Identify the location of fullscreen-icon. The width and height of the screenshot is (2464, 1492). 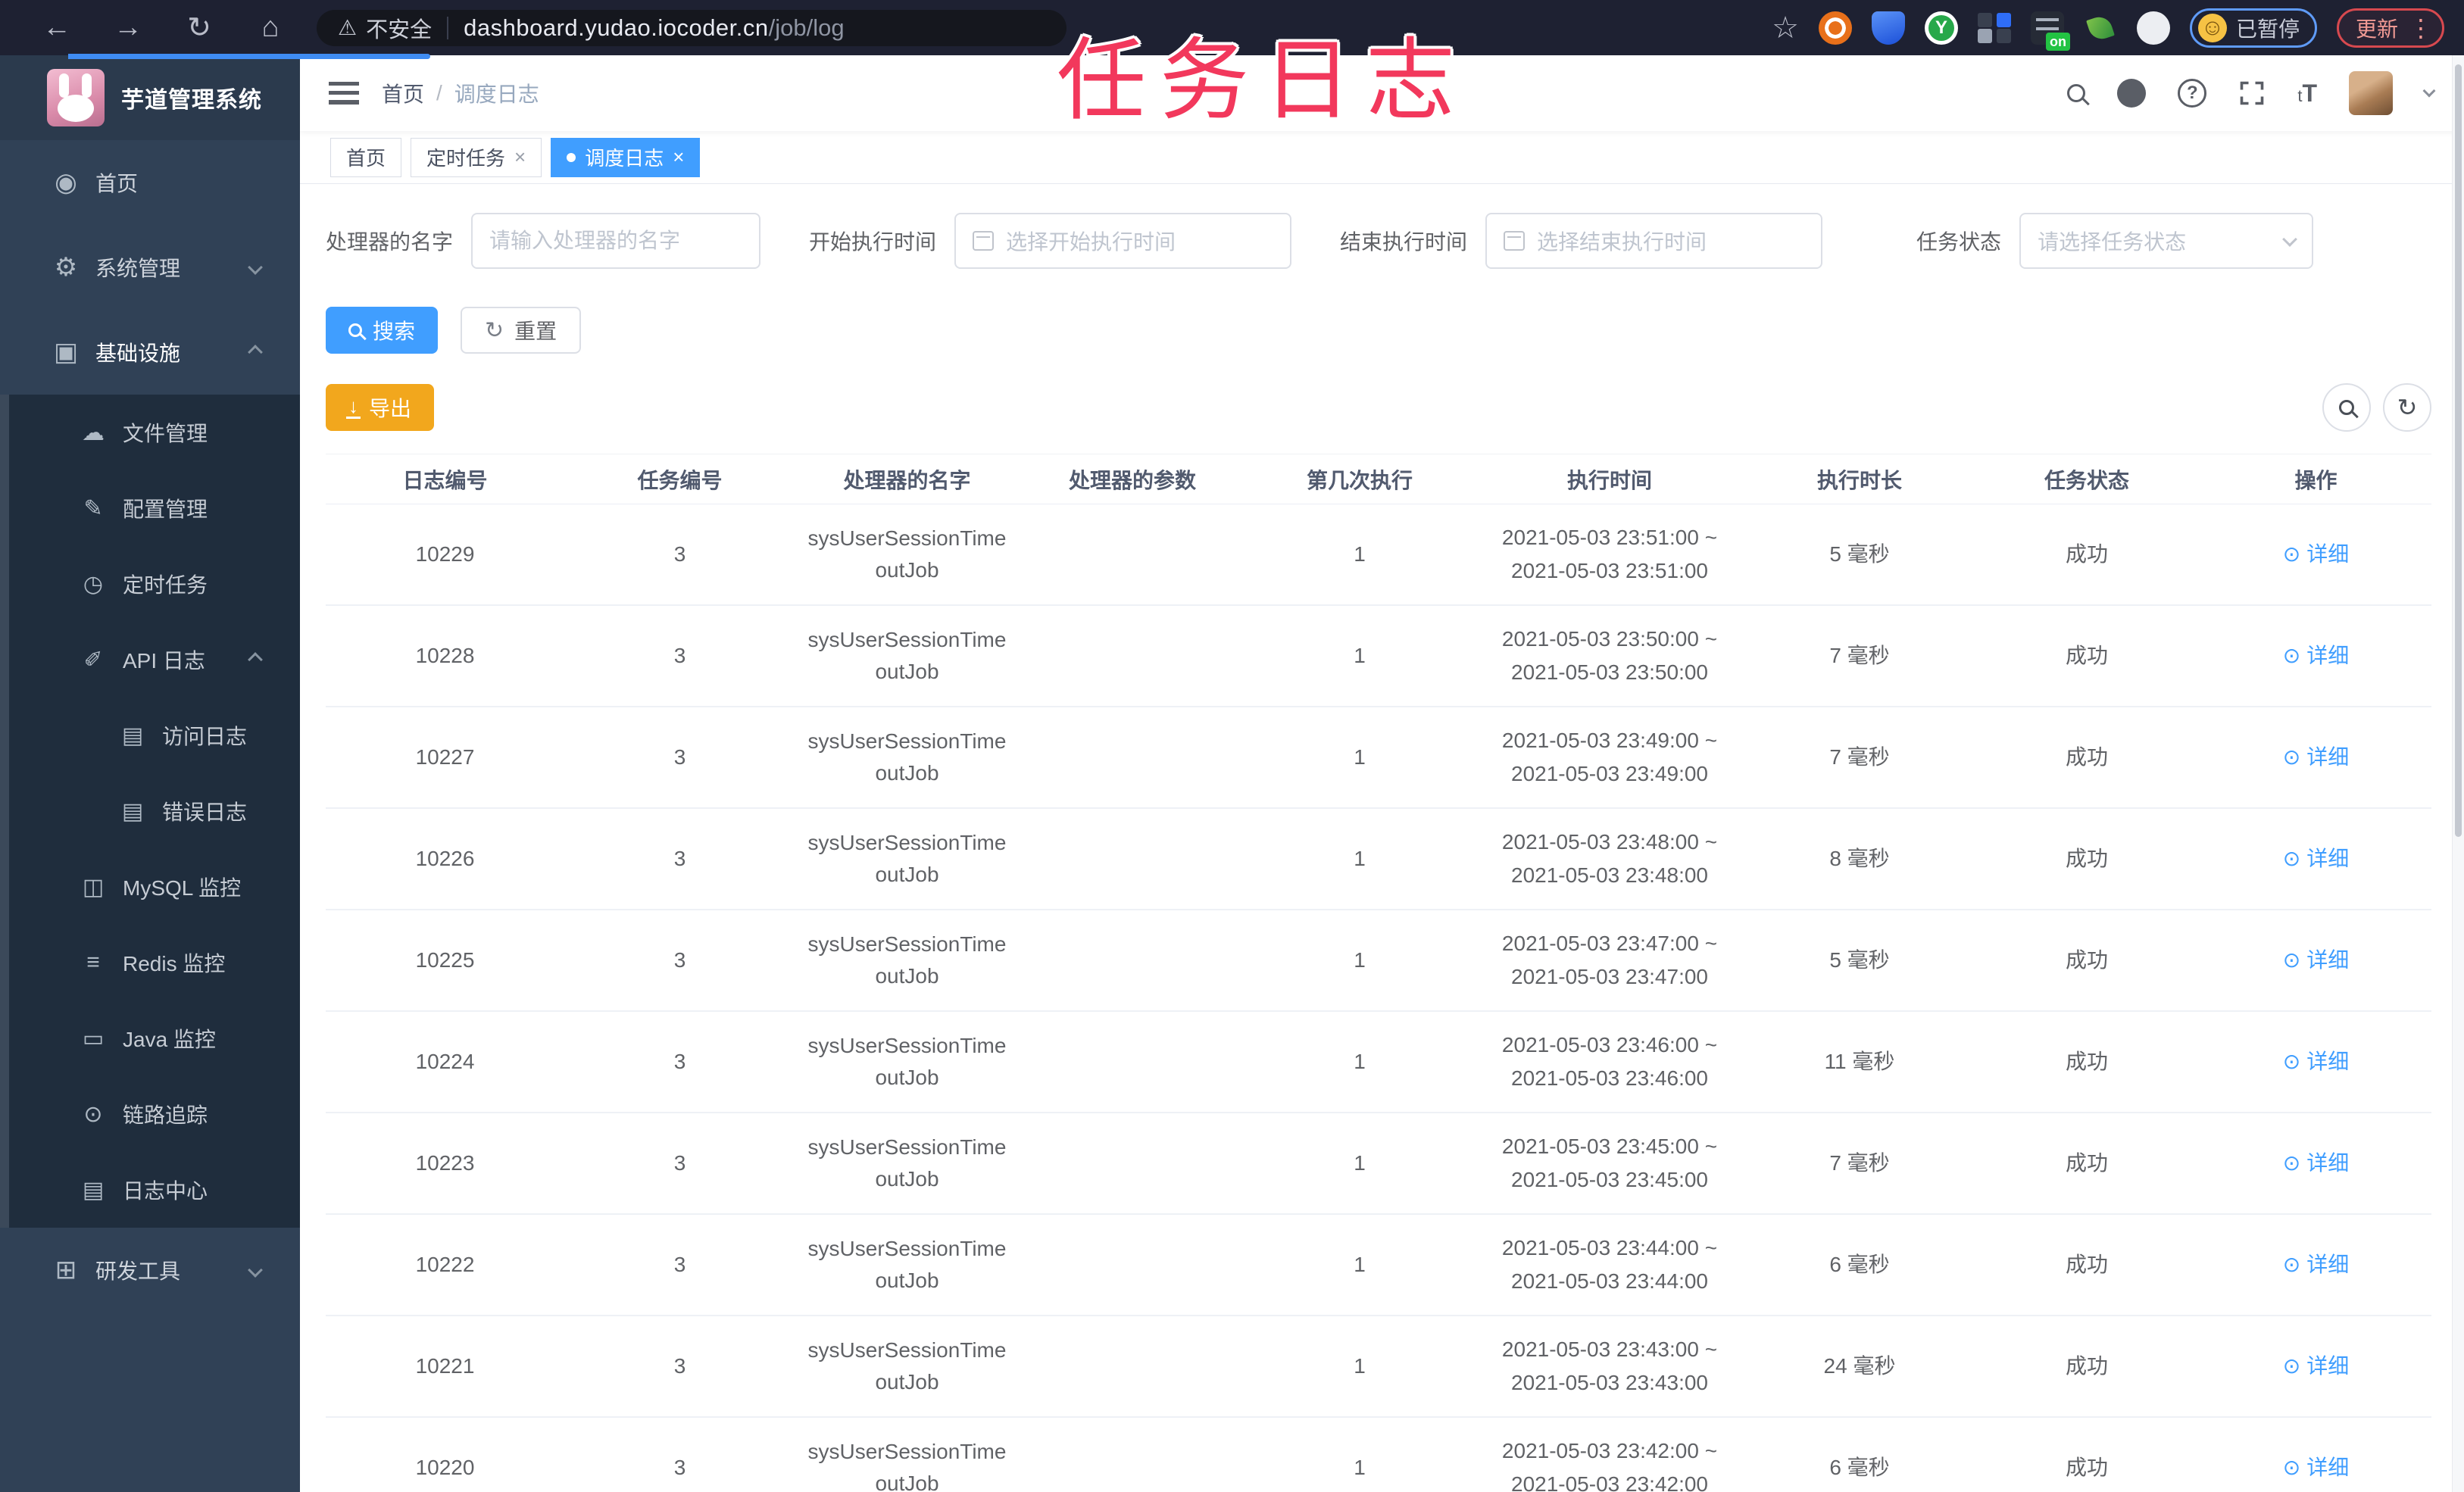
(2252, 93).